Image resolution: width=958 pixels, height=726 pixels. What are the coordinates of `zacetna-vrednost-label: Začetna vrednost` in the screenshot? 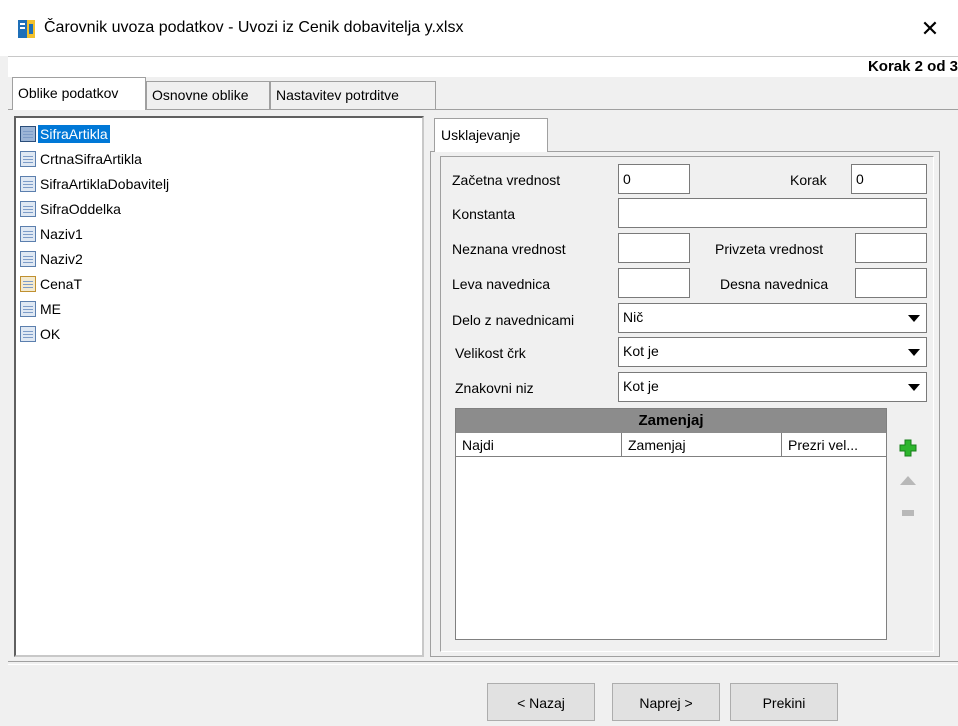 It's located at (506, 180).